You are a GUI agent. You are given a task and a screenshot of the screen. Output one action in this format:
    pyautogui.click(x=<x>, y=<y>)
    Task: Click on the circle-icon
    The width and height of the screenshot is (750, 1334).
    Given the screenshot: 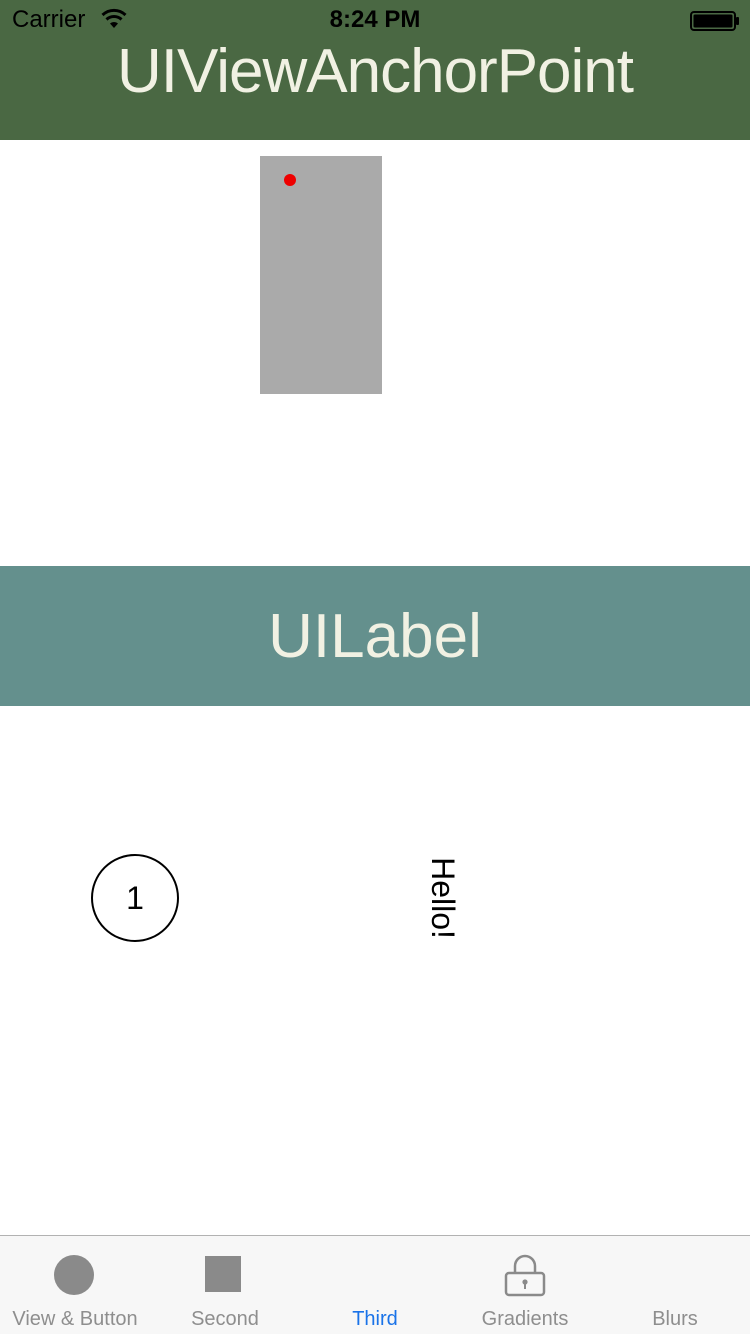 What is the action you would take?
    pyautogui.click(x=74, y=1275)
    